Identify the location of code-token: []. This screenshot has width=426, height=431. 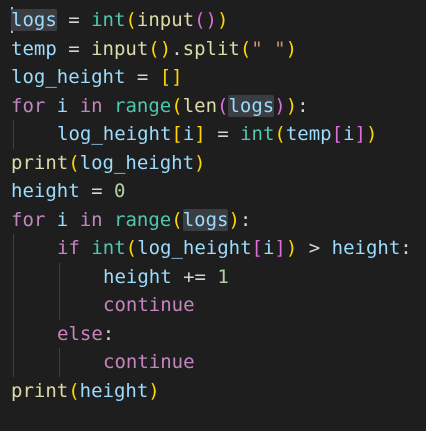
(171, 77).